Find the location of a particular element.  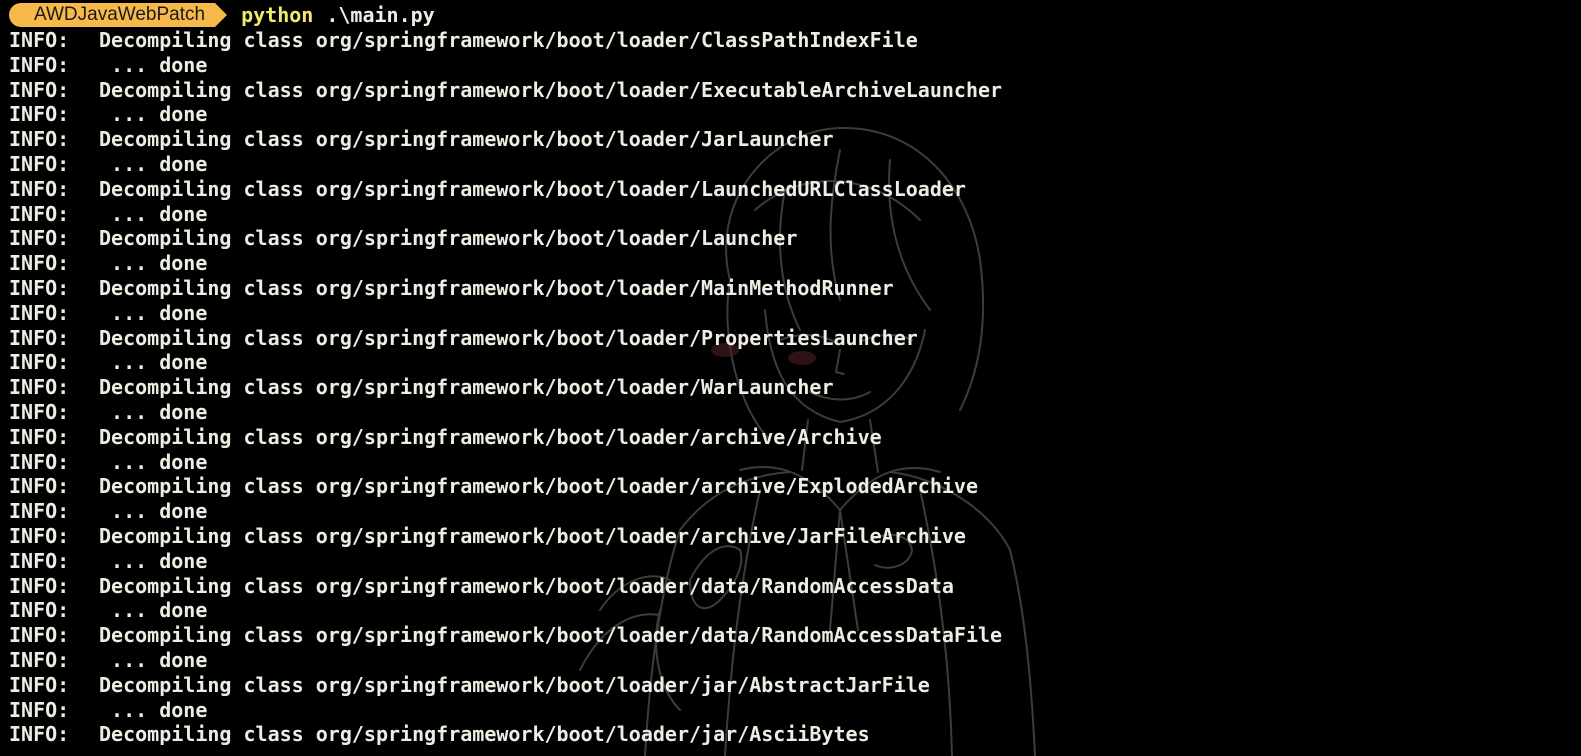

prompt-badge-label: AWDJavaWebPatch is located at coordinates (112, 15).